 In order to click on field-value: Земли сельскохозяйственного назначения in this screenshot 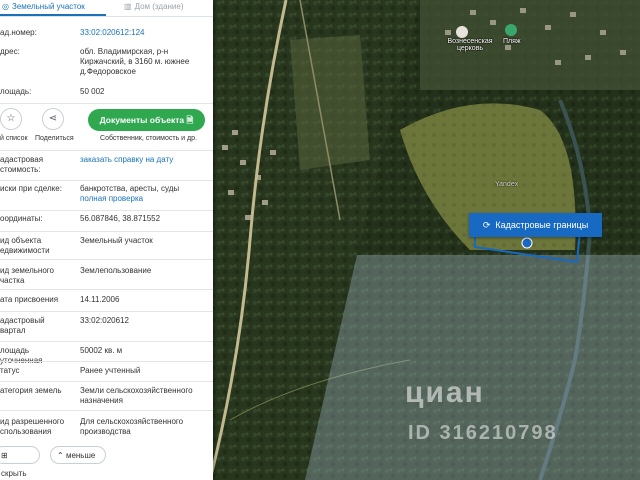, I will do `click(136, 395)`.